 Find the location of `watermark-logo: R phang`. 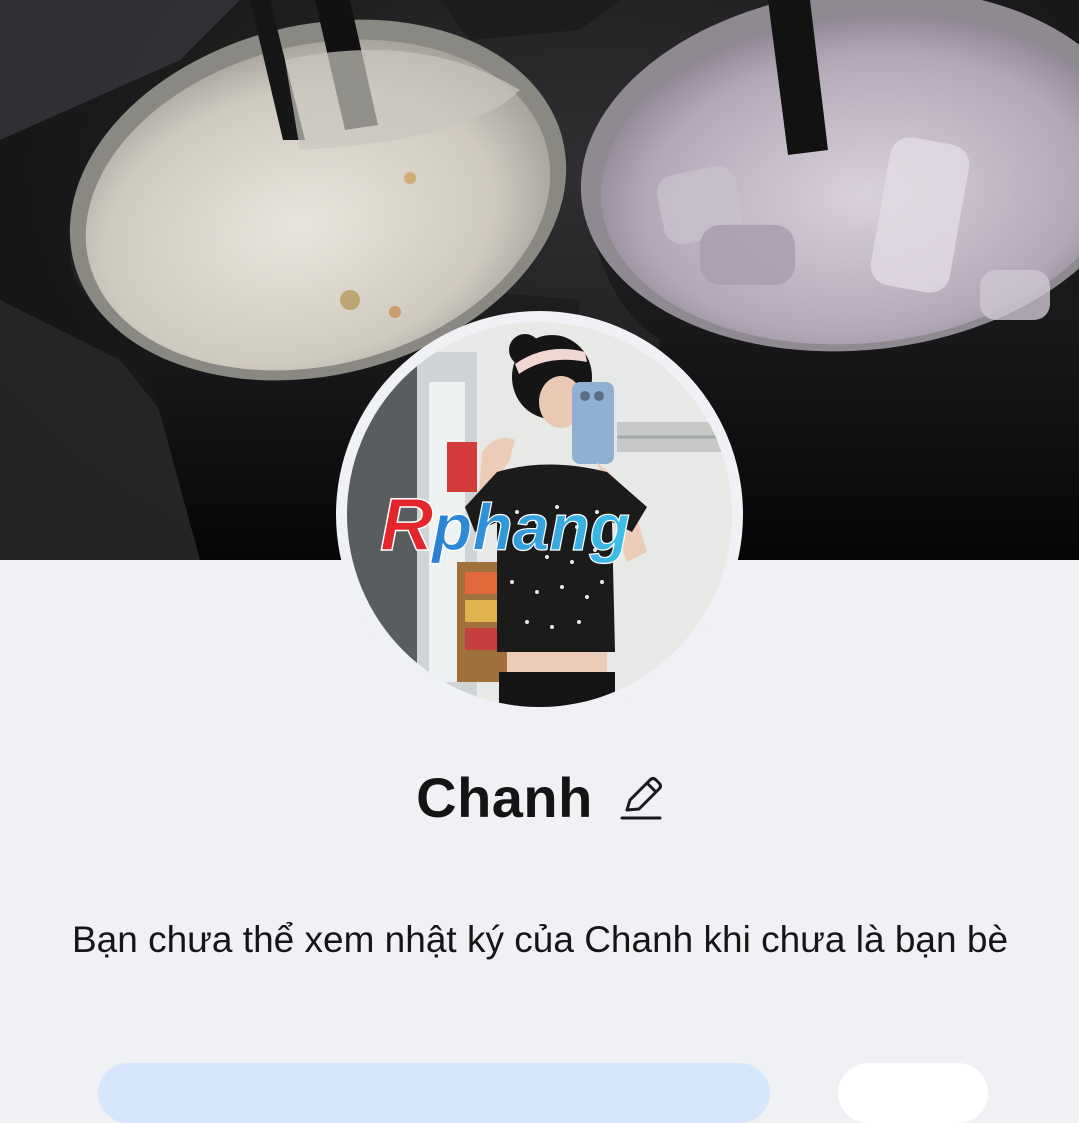

watermark-logo: R phang is located at coordinates (504, 528).